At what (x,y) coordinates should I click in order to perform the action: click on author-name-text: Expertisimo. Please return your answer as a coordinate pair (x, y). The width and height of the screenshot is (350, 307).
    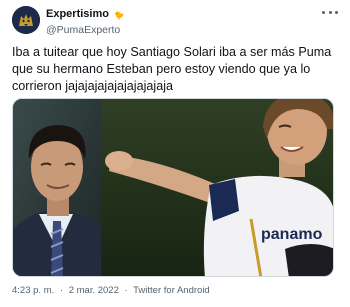
    Looking at the image, I should click on (77, 14).